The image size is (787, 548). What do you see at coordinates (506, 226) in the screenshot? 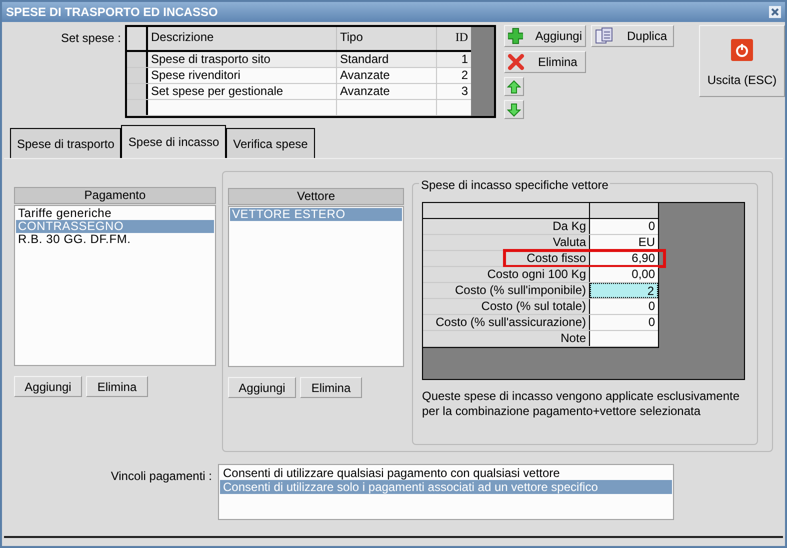
I see `row-label: Da Kg` at bounding box center [506, 226].